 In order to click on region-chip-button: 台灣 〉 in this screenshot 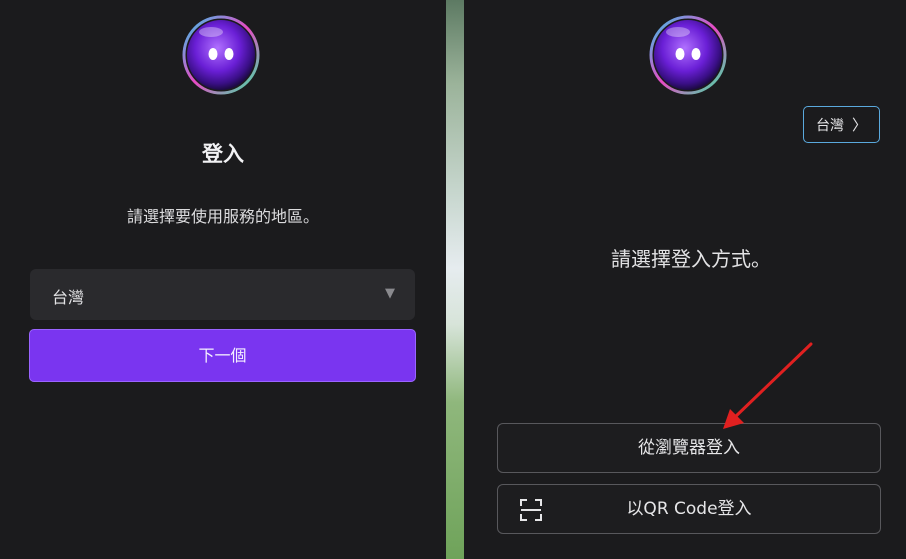, I will do `click(841, 124)`.